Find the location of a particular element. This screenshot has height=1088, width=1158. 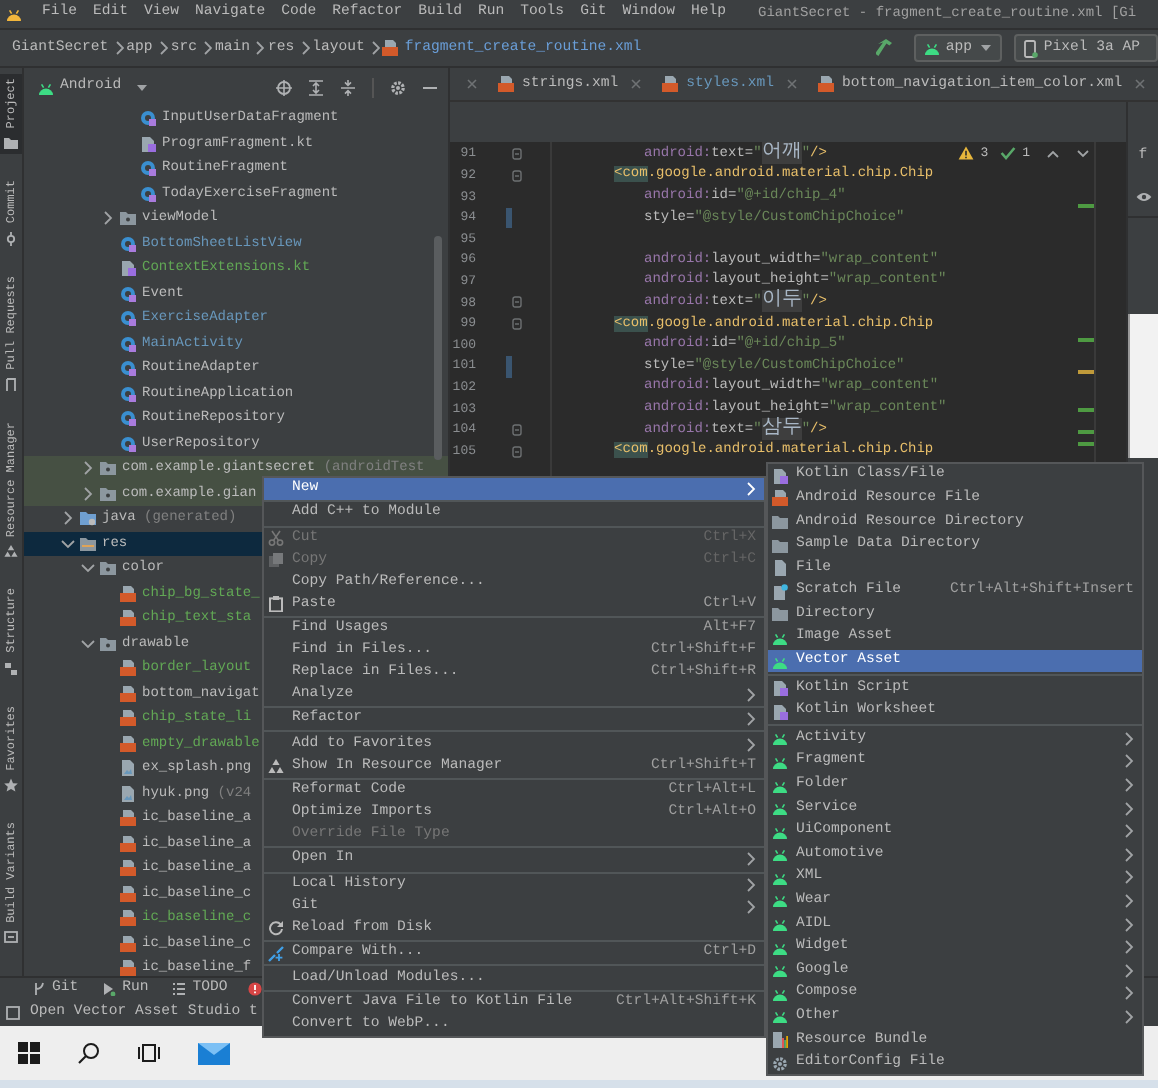

structure-icon is located at coordinates (11, 668).